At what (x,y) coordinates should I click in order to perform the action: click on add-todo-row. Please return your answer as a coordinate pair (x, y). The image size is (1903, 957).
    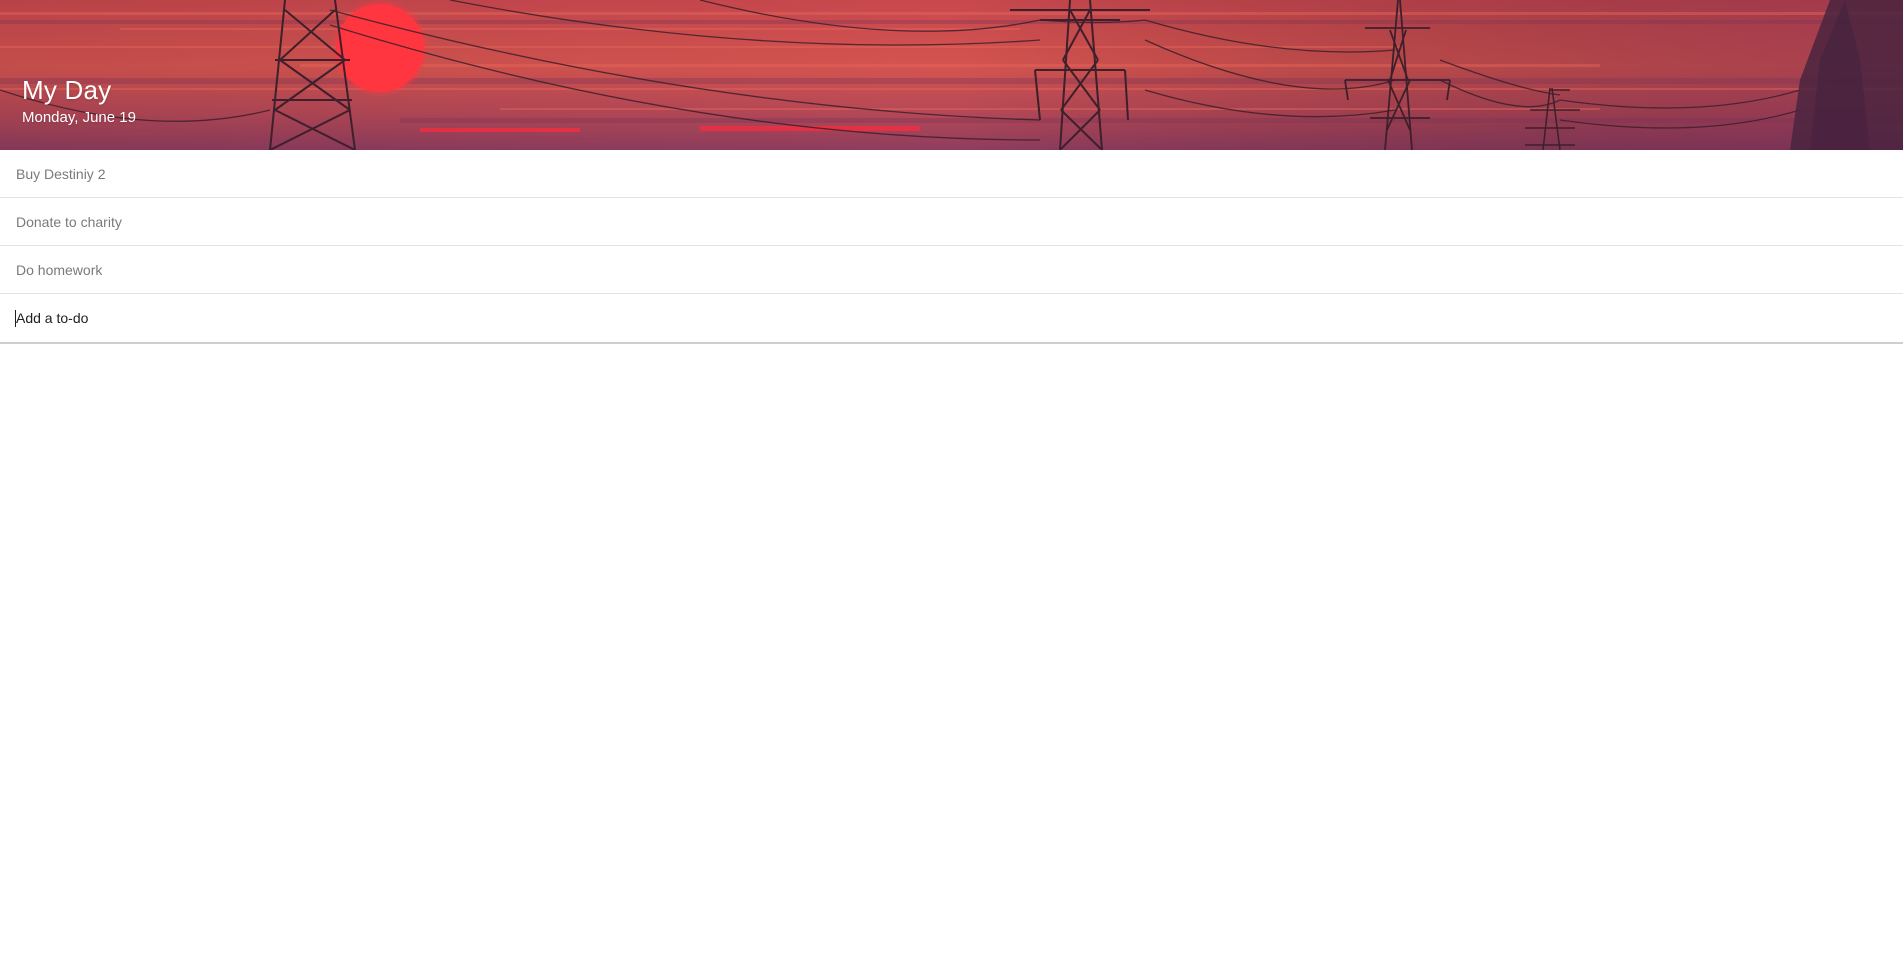
    Looking at the image, I should click on (951, 319).